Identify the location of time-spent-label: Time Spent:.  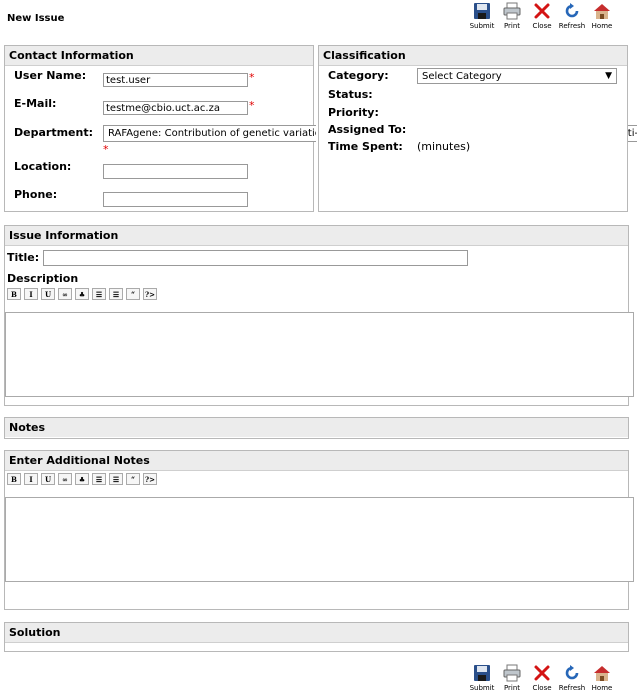
(365, 146).